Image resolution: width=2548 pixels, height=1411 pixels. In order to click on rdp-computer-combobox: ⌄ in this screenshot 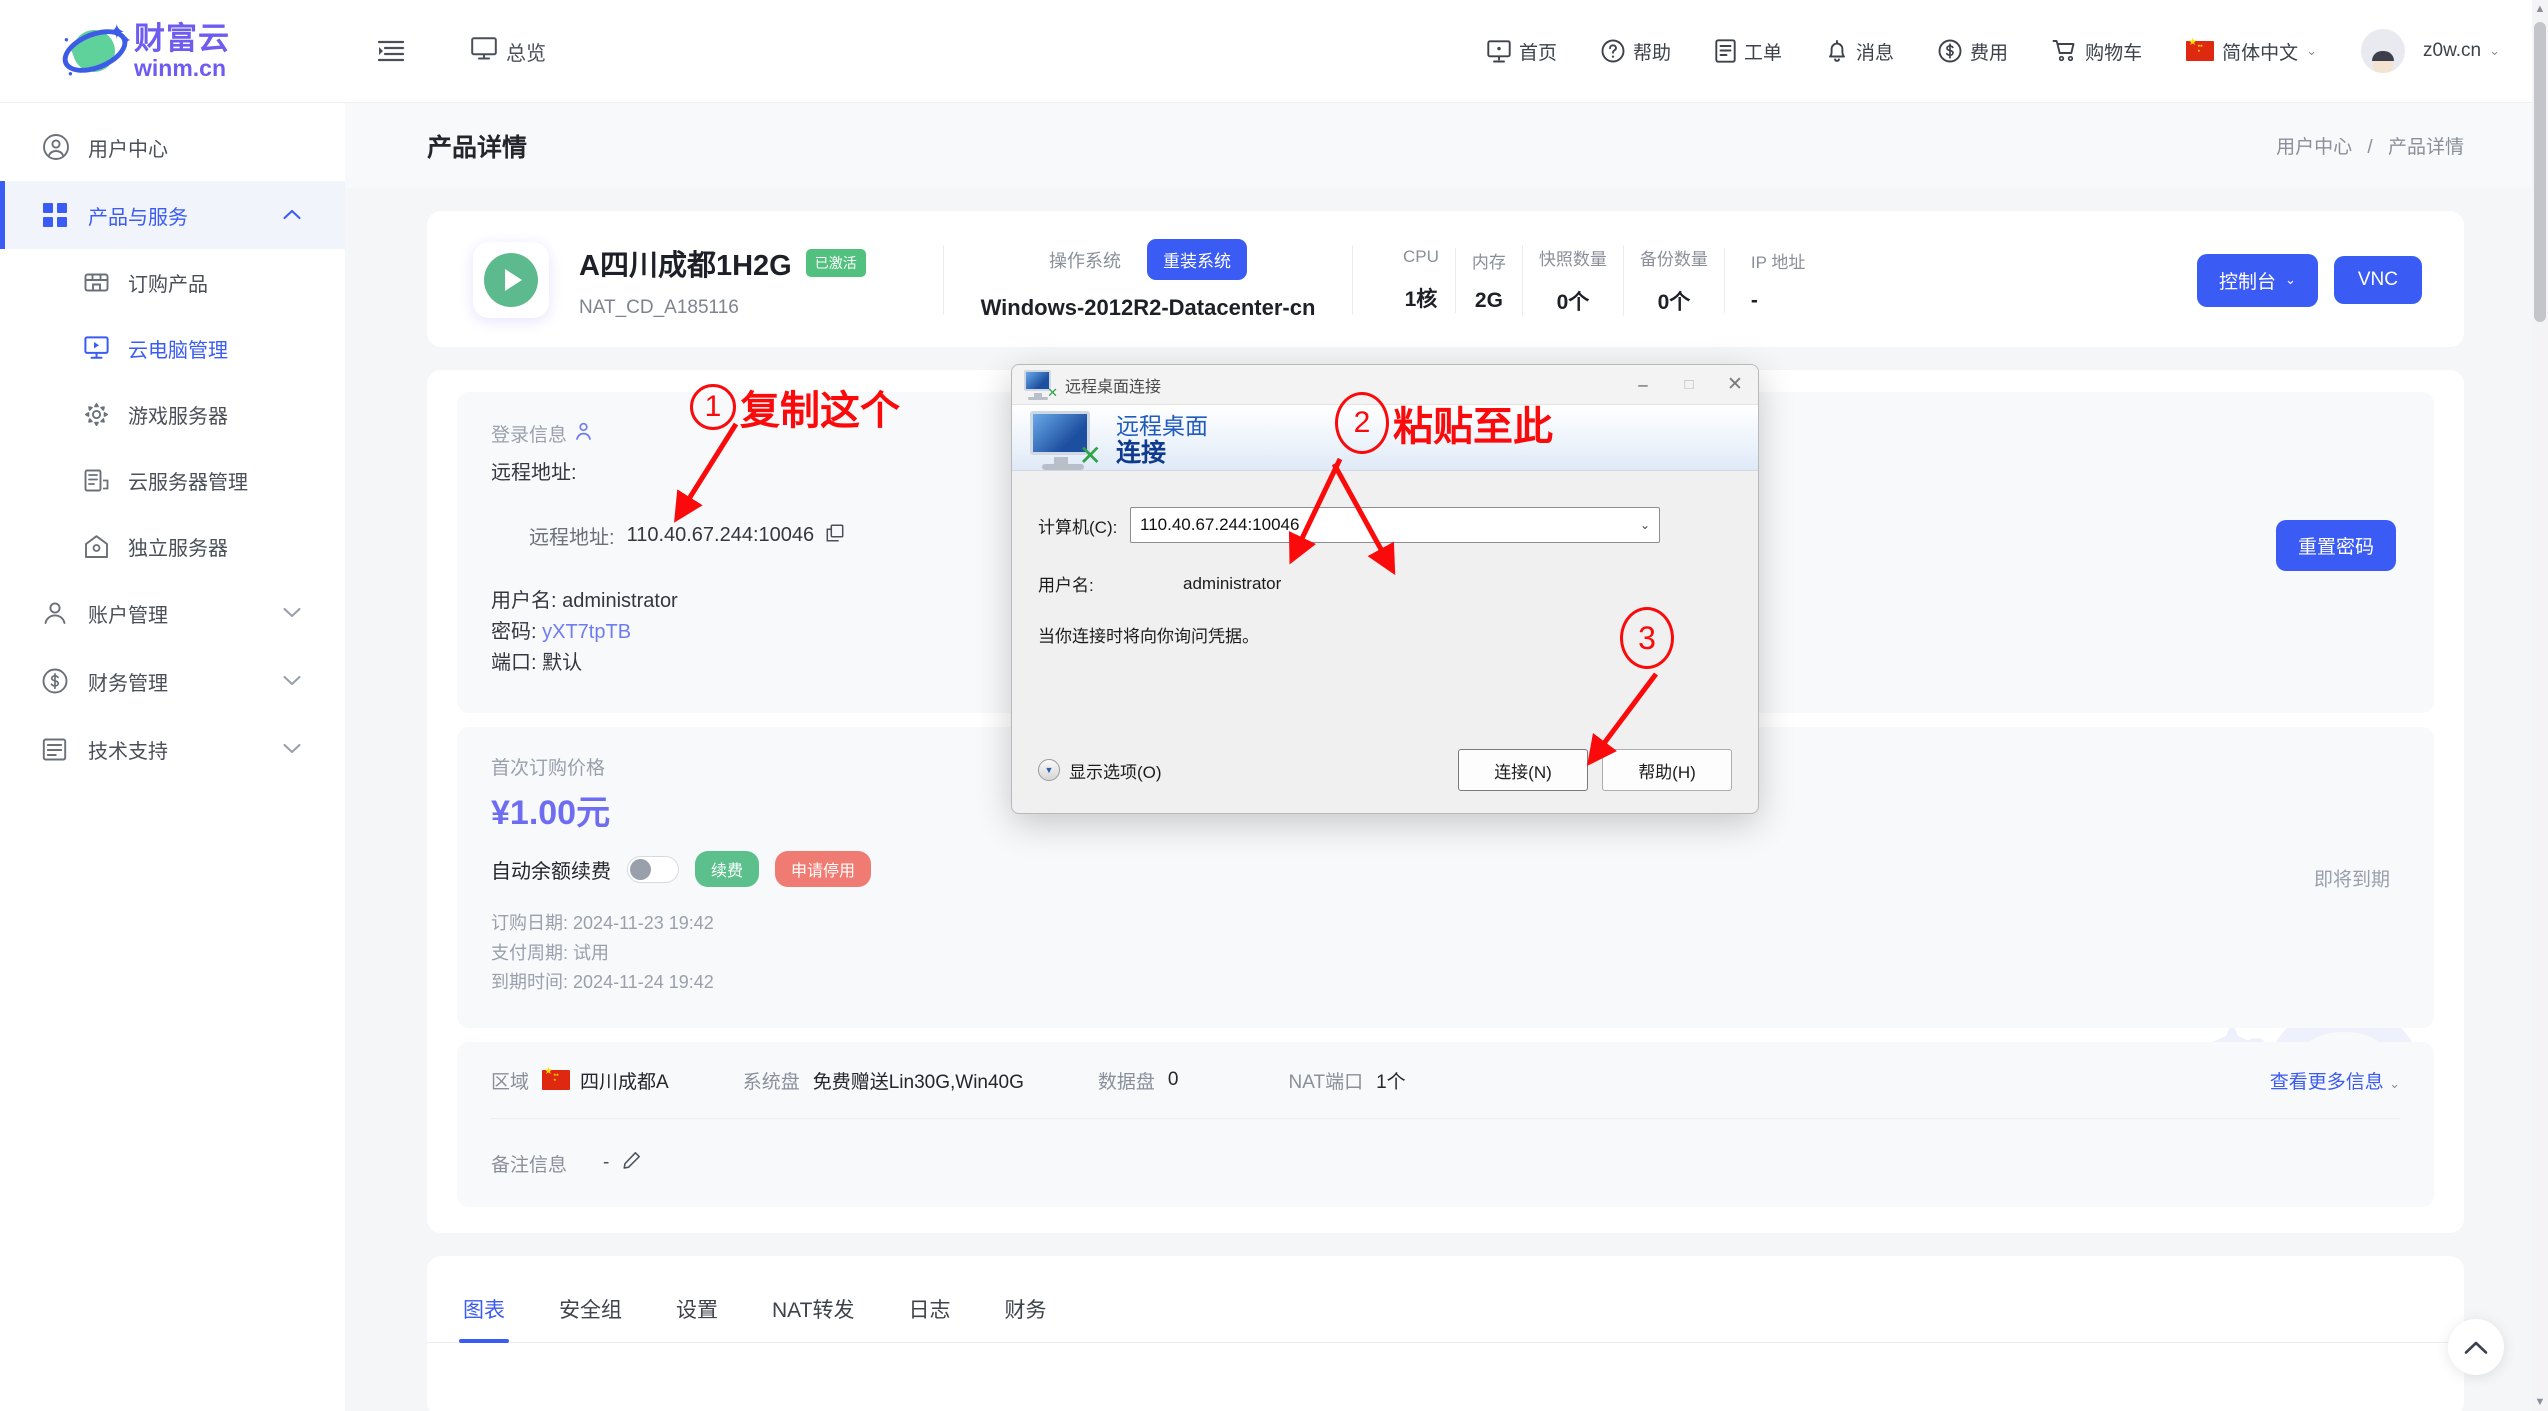, I will do `click(1395, 525)`.